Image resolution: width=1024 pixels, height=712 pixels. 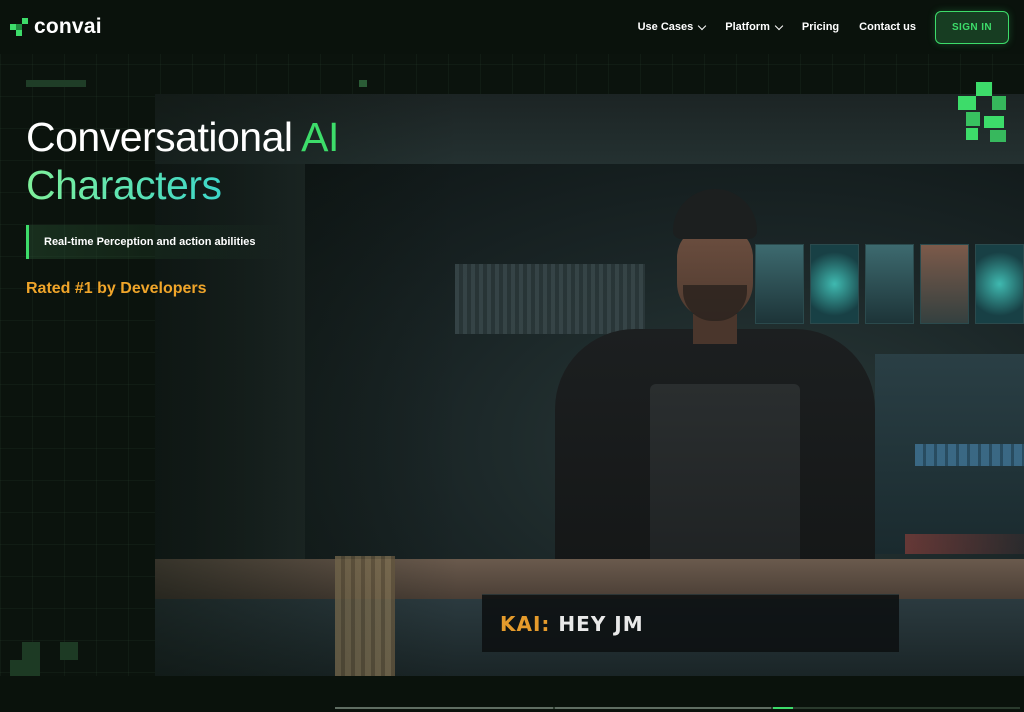 I want to click on hero-title-line2: Characters, so click(x=124, y=185).